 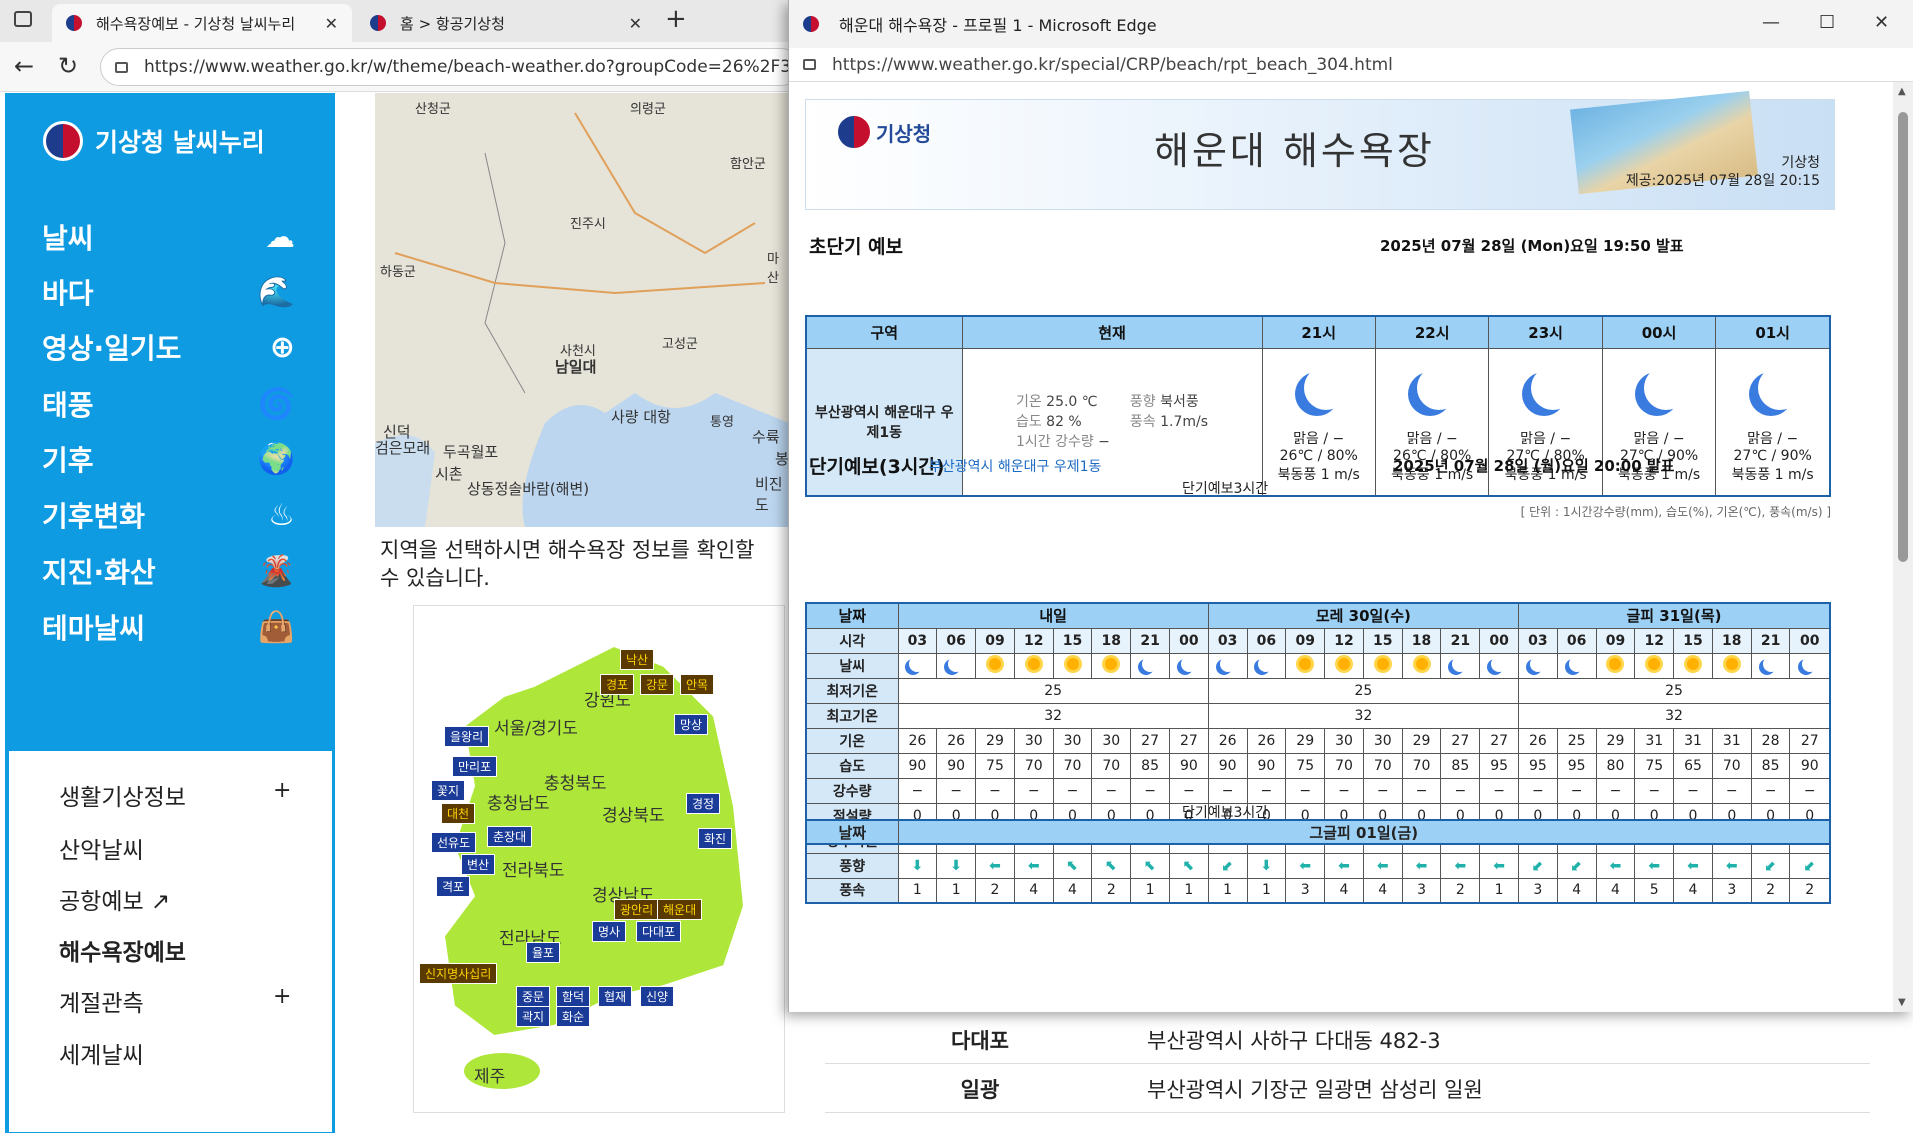 What do you see at coordinates (475, 766) in the screenshot?
I see `beach-button: 만리포` at bounding box center [475, 766].